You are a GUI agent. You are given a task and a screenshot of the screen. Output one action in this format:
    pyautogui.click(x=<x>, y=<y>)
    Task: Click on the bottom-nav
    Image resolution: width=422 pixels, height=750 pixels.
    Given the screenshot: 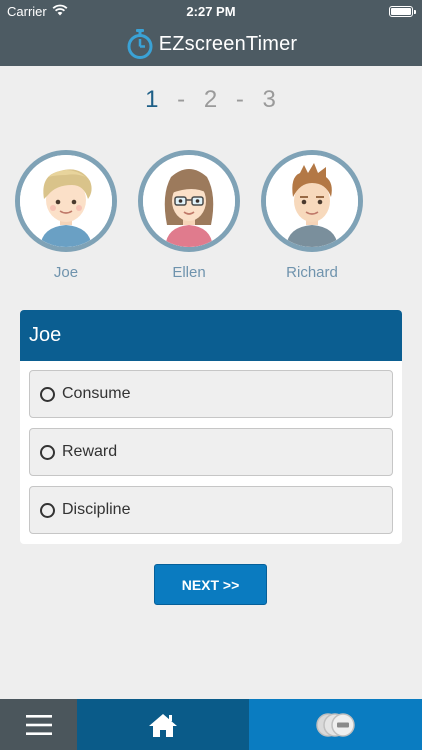 What is the action you would take?
    pyautogui.click(x=211, y=724)
    